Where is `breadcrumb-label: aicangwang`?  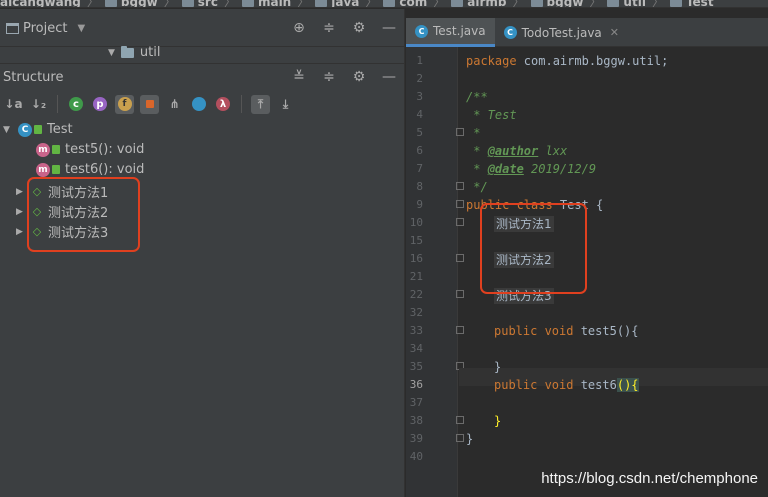
breadcrumb-label: aicangwang is located at coordinates (40, 4).